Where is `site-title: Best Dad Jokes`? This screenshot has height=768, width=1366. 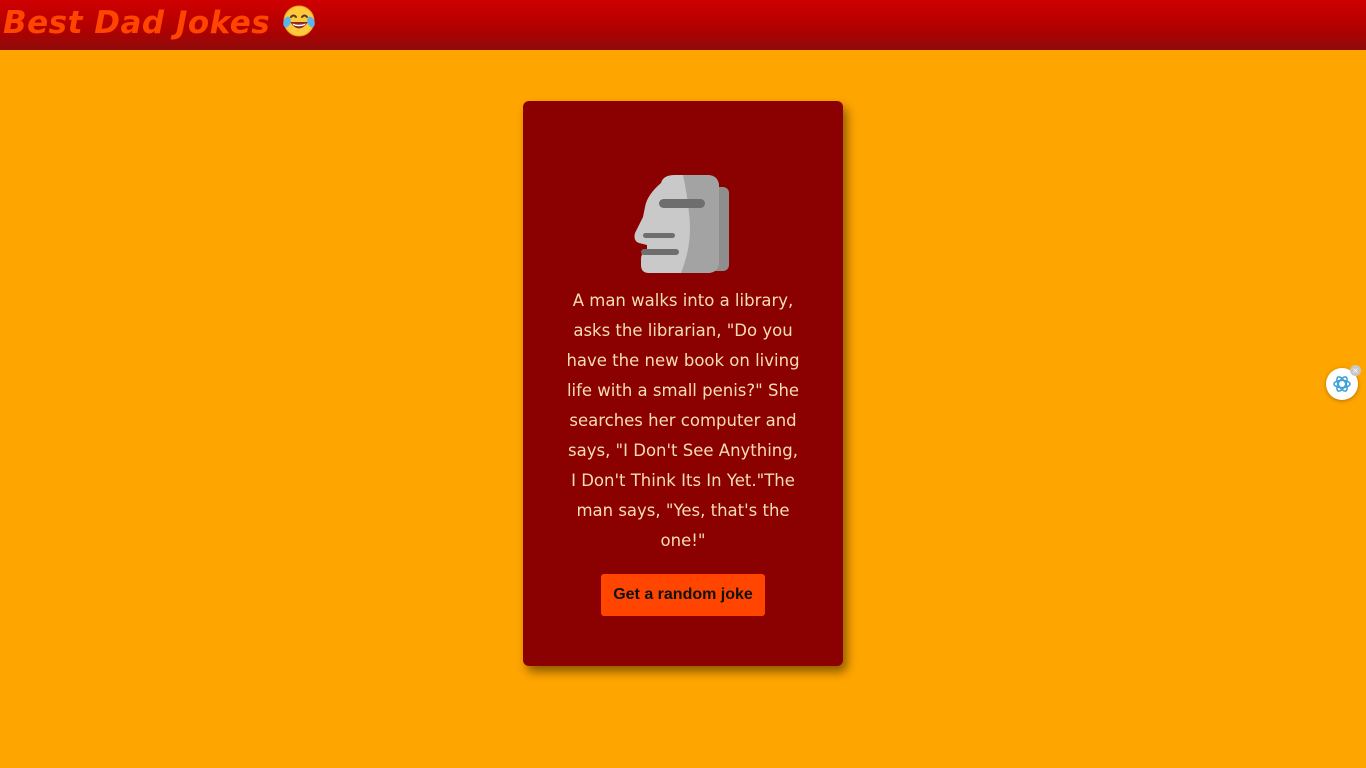
site-title: Best Dad Jokes is located at coordinates (159, 23).